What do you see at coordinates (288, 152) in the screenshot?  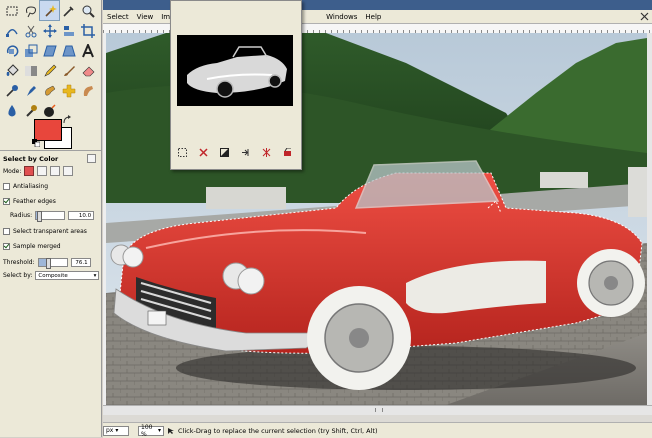 I see `to-path-icon` at bounding box center [288, 152].